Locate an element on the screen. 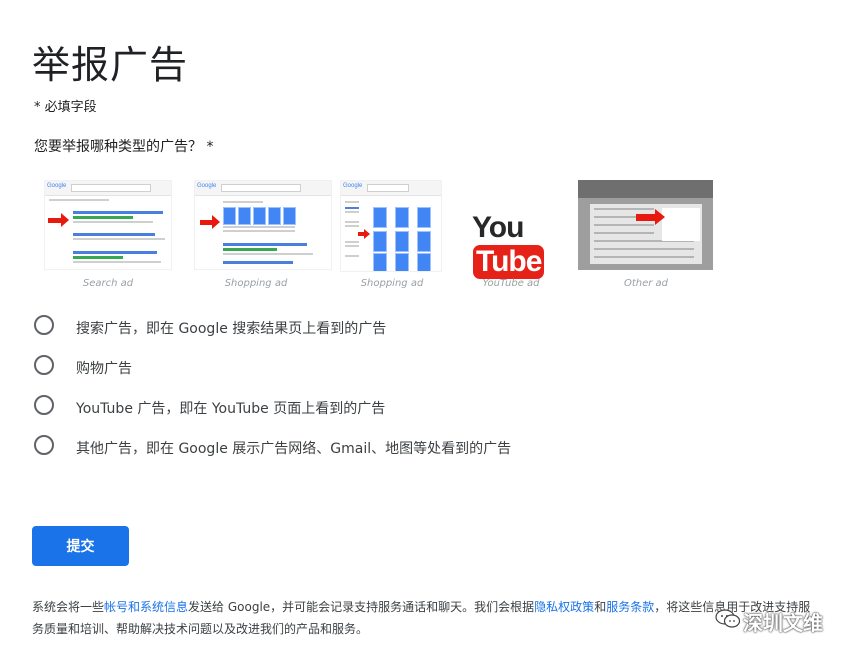 The image size is (850, 659). radio-option-label: 搜索广告，即在 Google 搜索结果页上看到的广告 is located at coordinates (231, 329).